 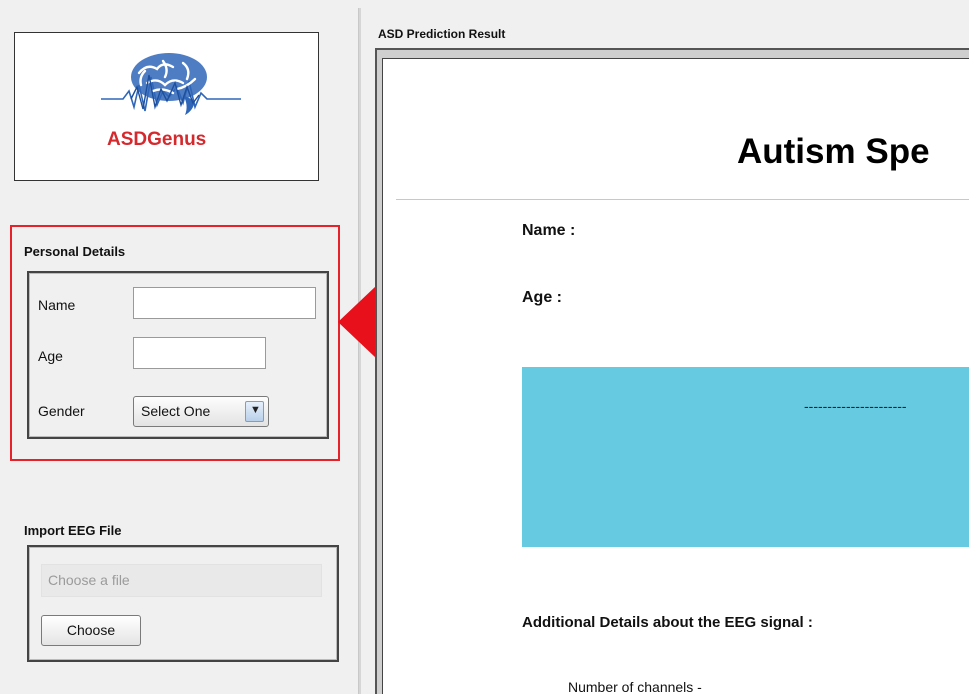 I want to click on import-eeg-title: Import EEG File, so click(x=73, y=530).